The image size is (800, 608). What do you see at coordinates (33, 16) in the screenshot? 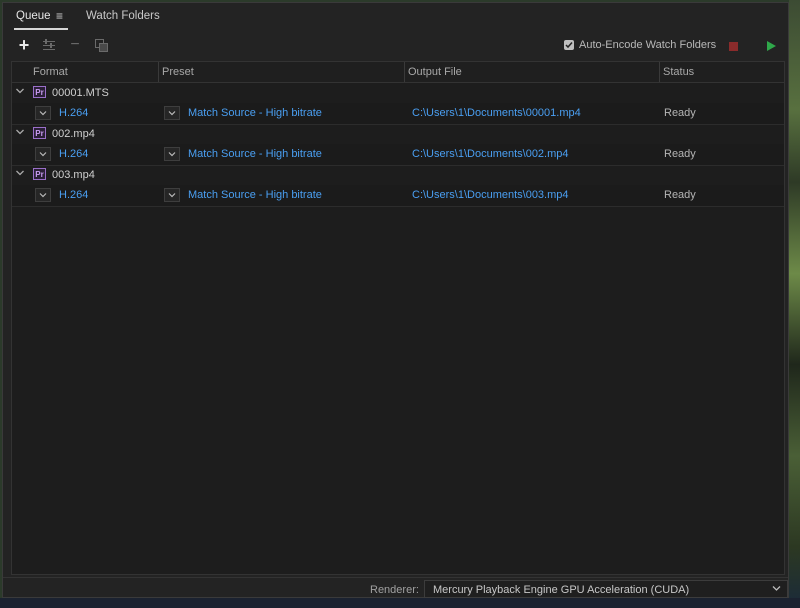
I see `tab-queue: Queue` at bounding box center [33, 16].